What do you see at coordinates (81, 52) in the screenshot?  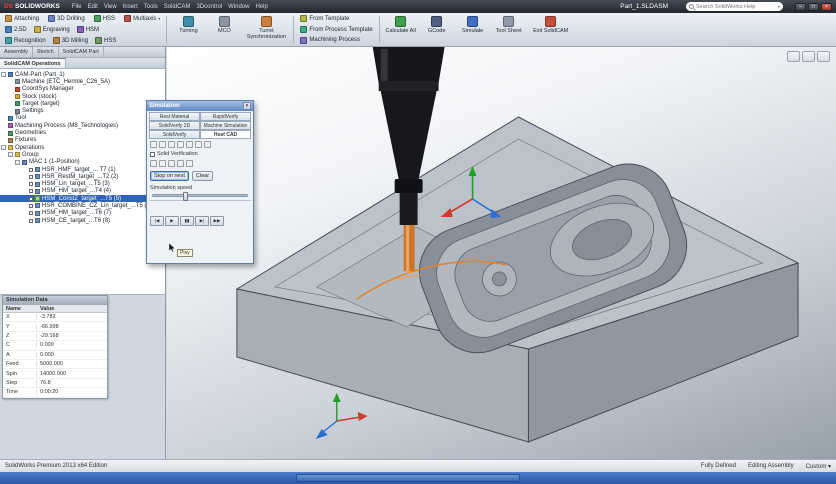 I see `panel-tab: SolidCAM Part` at bounding box center [81, 52].